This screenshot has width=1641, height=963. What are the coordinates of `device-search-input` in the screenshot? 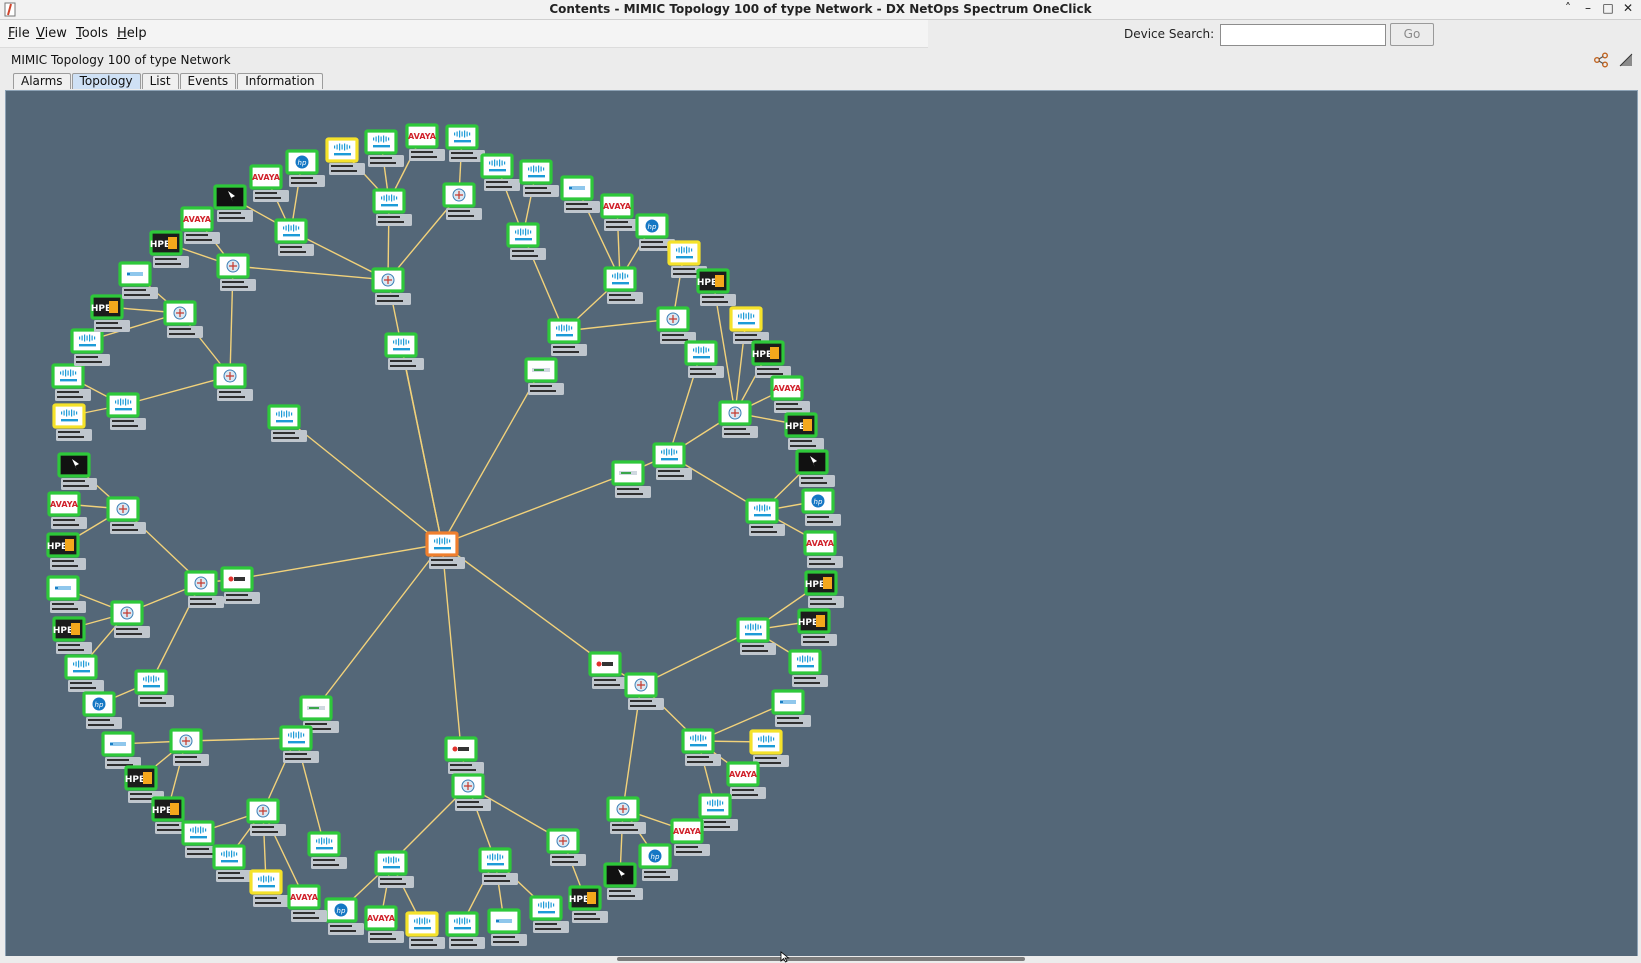 It's located at (1303, 35).